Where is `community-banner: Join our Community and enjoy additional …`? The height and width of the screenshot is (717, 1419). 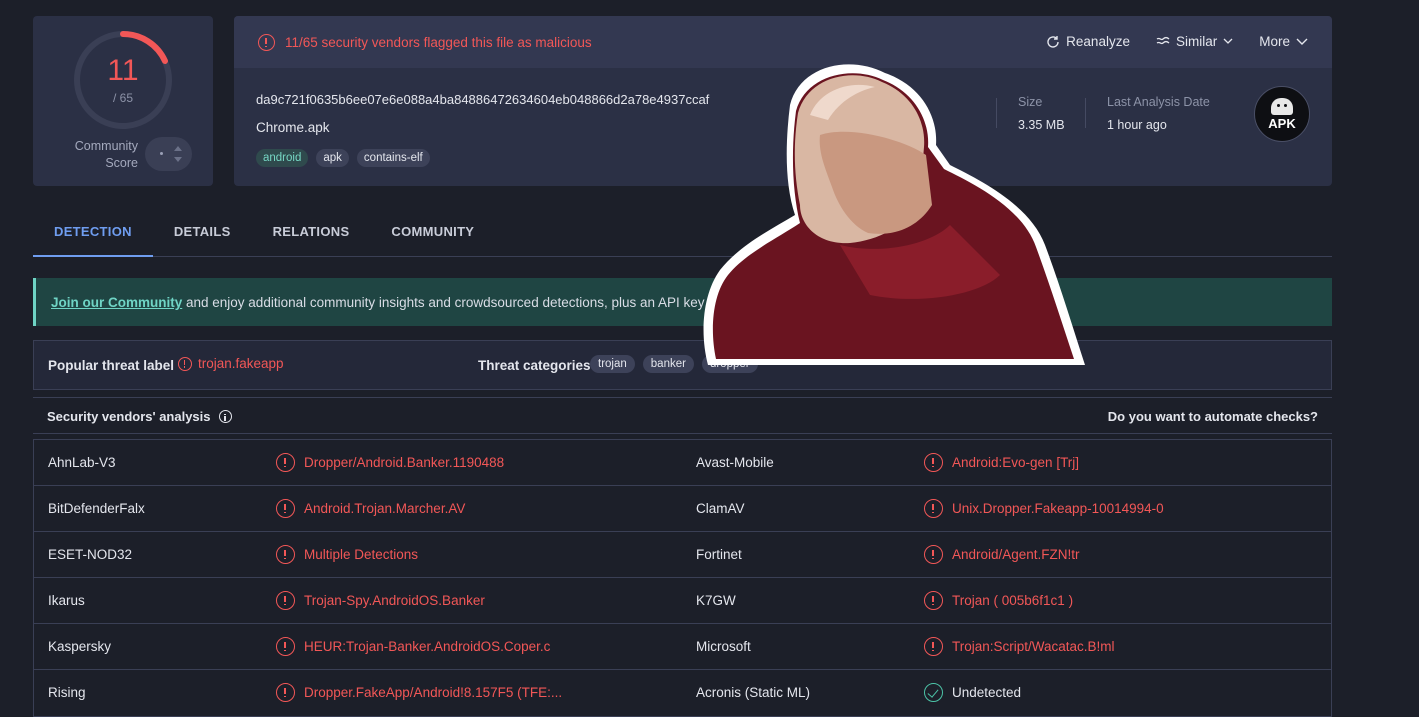
community-banner: Join our Community and enjoy additional … is located at coordinates (682, 302).